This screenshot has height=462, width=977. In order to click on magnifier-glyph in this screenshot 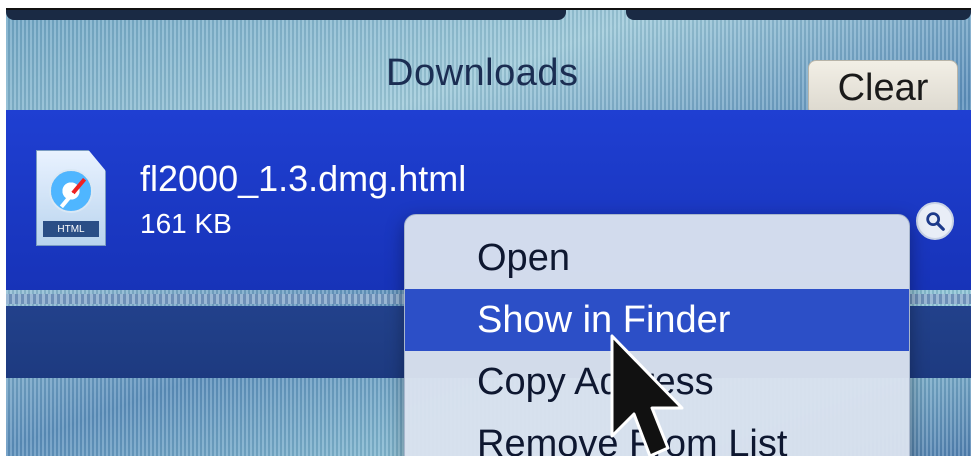, I will do `click(935, 221)`.